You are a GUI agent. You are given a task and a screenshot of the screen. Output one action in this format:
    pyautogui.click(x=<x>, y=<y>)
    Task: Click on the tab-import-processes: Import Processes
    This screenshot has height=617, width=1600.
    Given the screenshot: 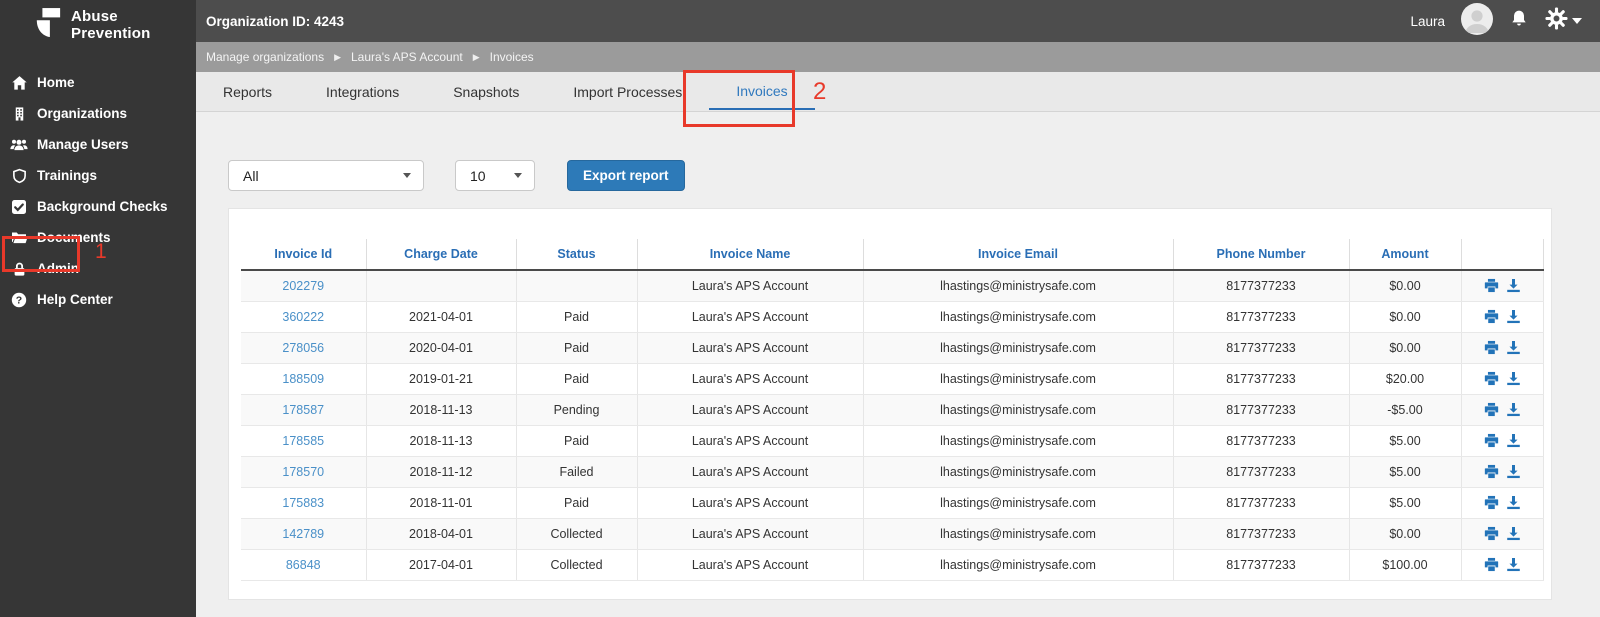 What is the action you would take?
    pyautogui.click(x=627, y=92)
    